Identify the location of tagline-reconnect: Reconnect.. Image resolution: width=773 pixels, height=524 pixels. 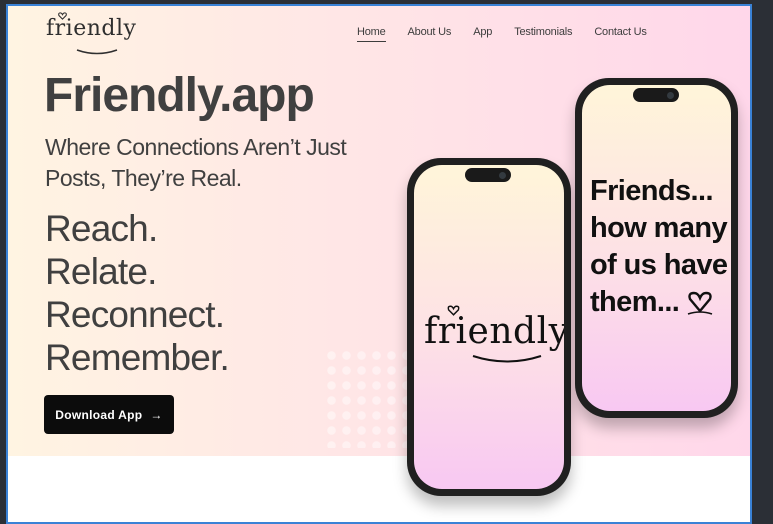
(135, 314).